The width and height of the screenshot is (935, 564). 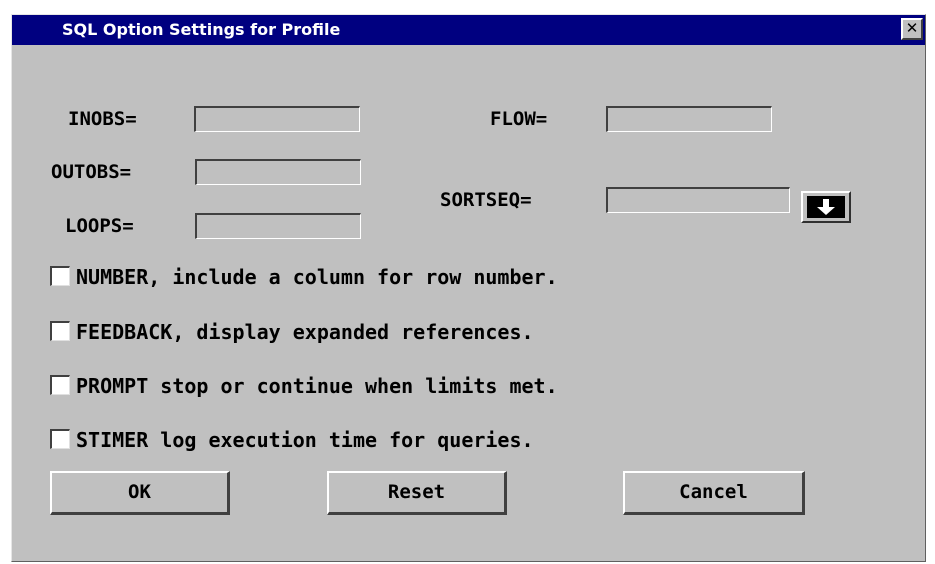 I want to click on prompt-checkbox, so click(x=60, y=385).